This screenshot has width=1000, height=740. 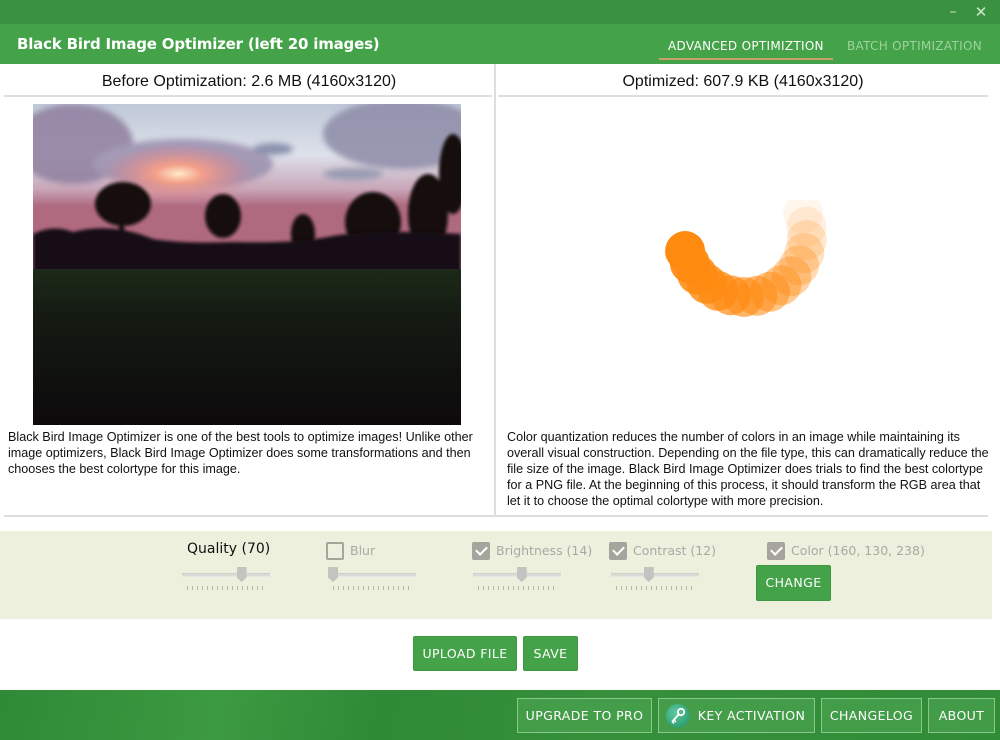 I want to click on tab-advanced-optimization: ADVANCED OPTIMIZTION, so click(x=746, y=49).